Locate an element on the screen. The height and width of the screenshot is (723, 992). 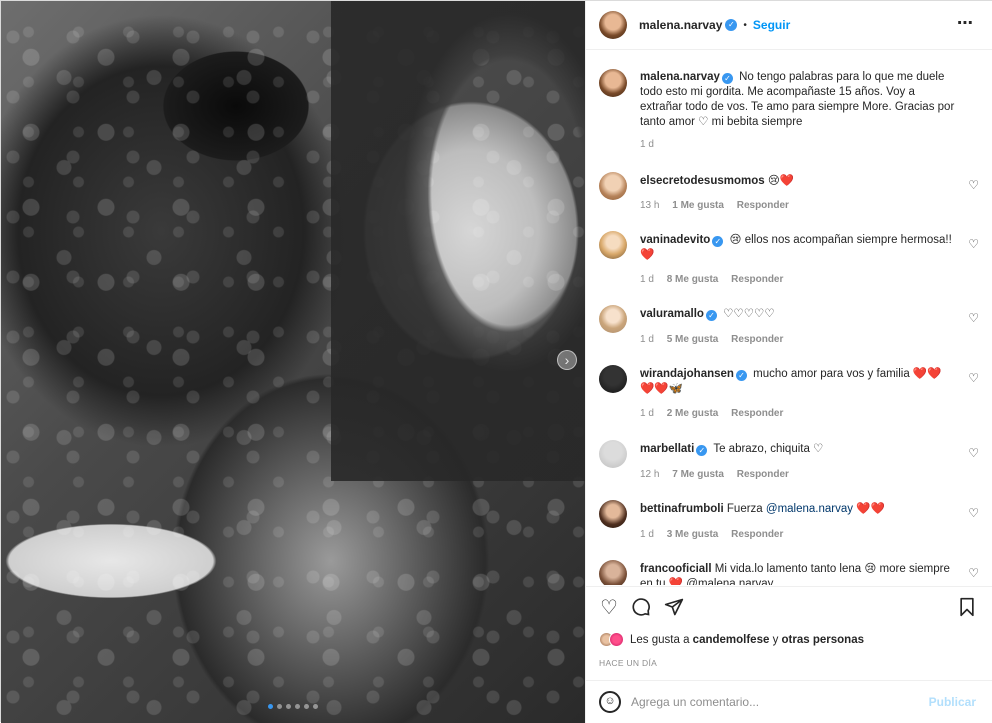
comment-meta: 1 d 5 Me gusta Responder is located at coordinates (716, 339).